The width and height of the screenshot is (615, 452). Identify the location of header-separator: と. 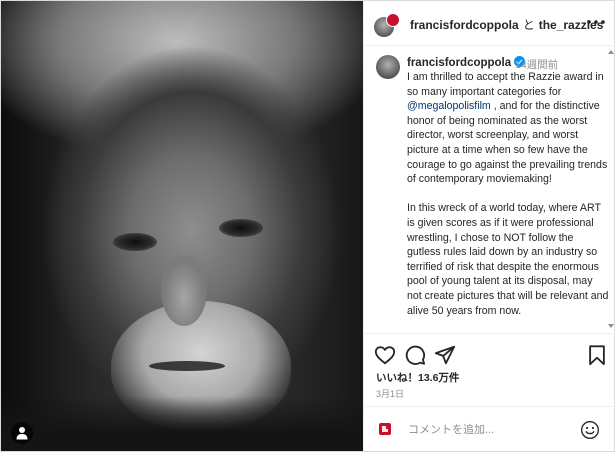
(528, 25).